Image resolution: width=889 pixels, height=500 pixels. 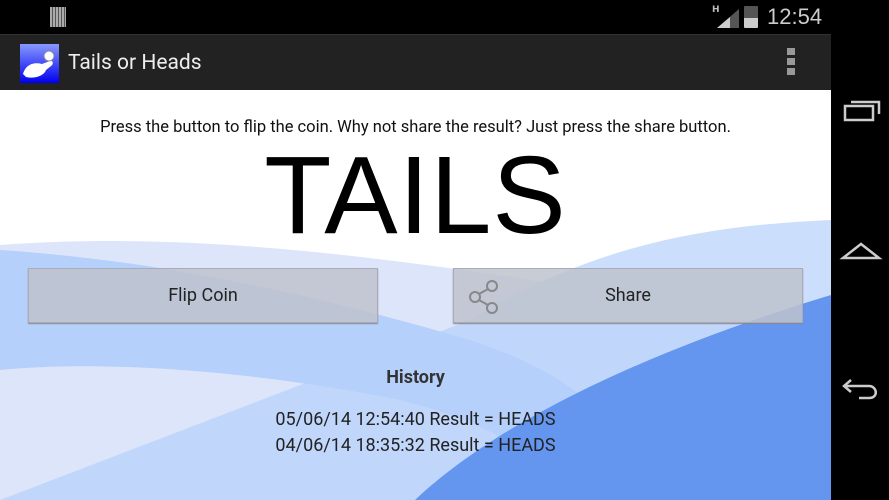 I want to click on flip-coin-label: Flip Coin, so click(x=203, y=295).